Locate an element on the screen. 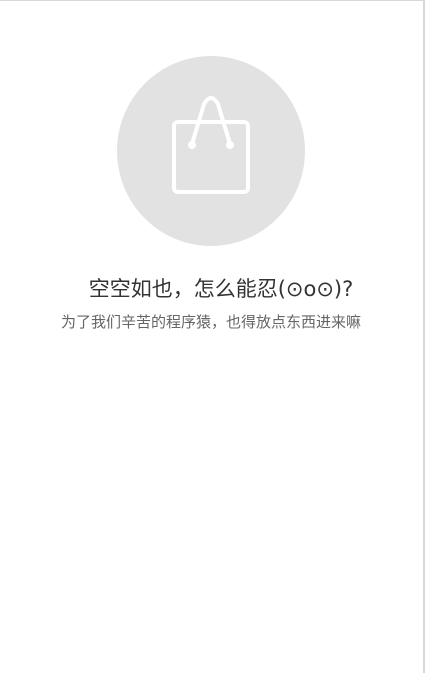  empty-state-subtitle: 为了我们辛苦的程序猿，也得放点东西进来嘛 is located at coordinates (210, 322).